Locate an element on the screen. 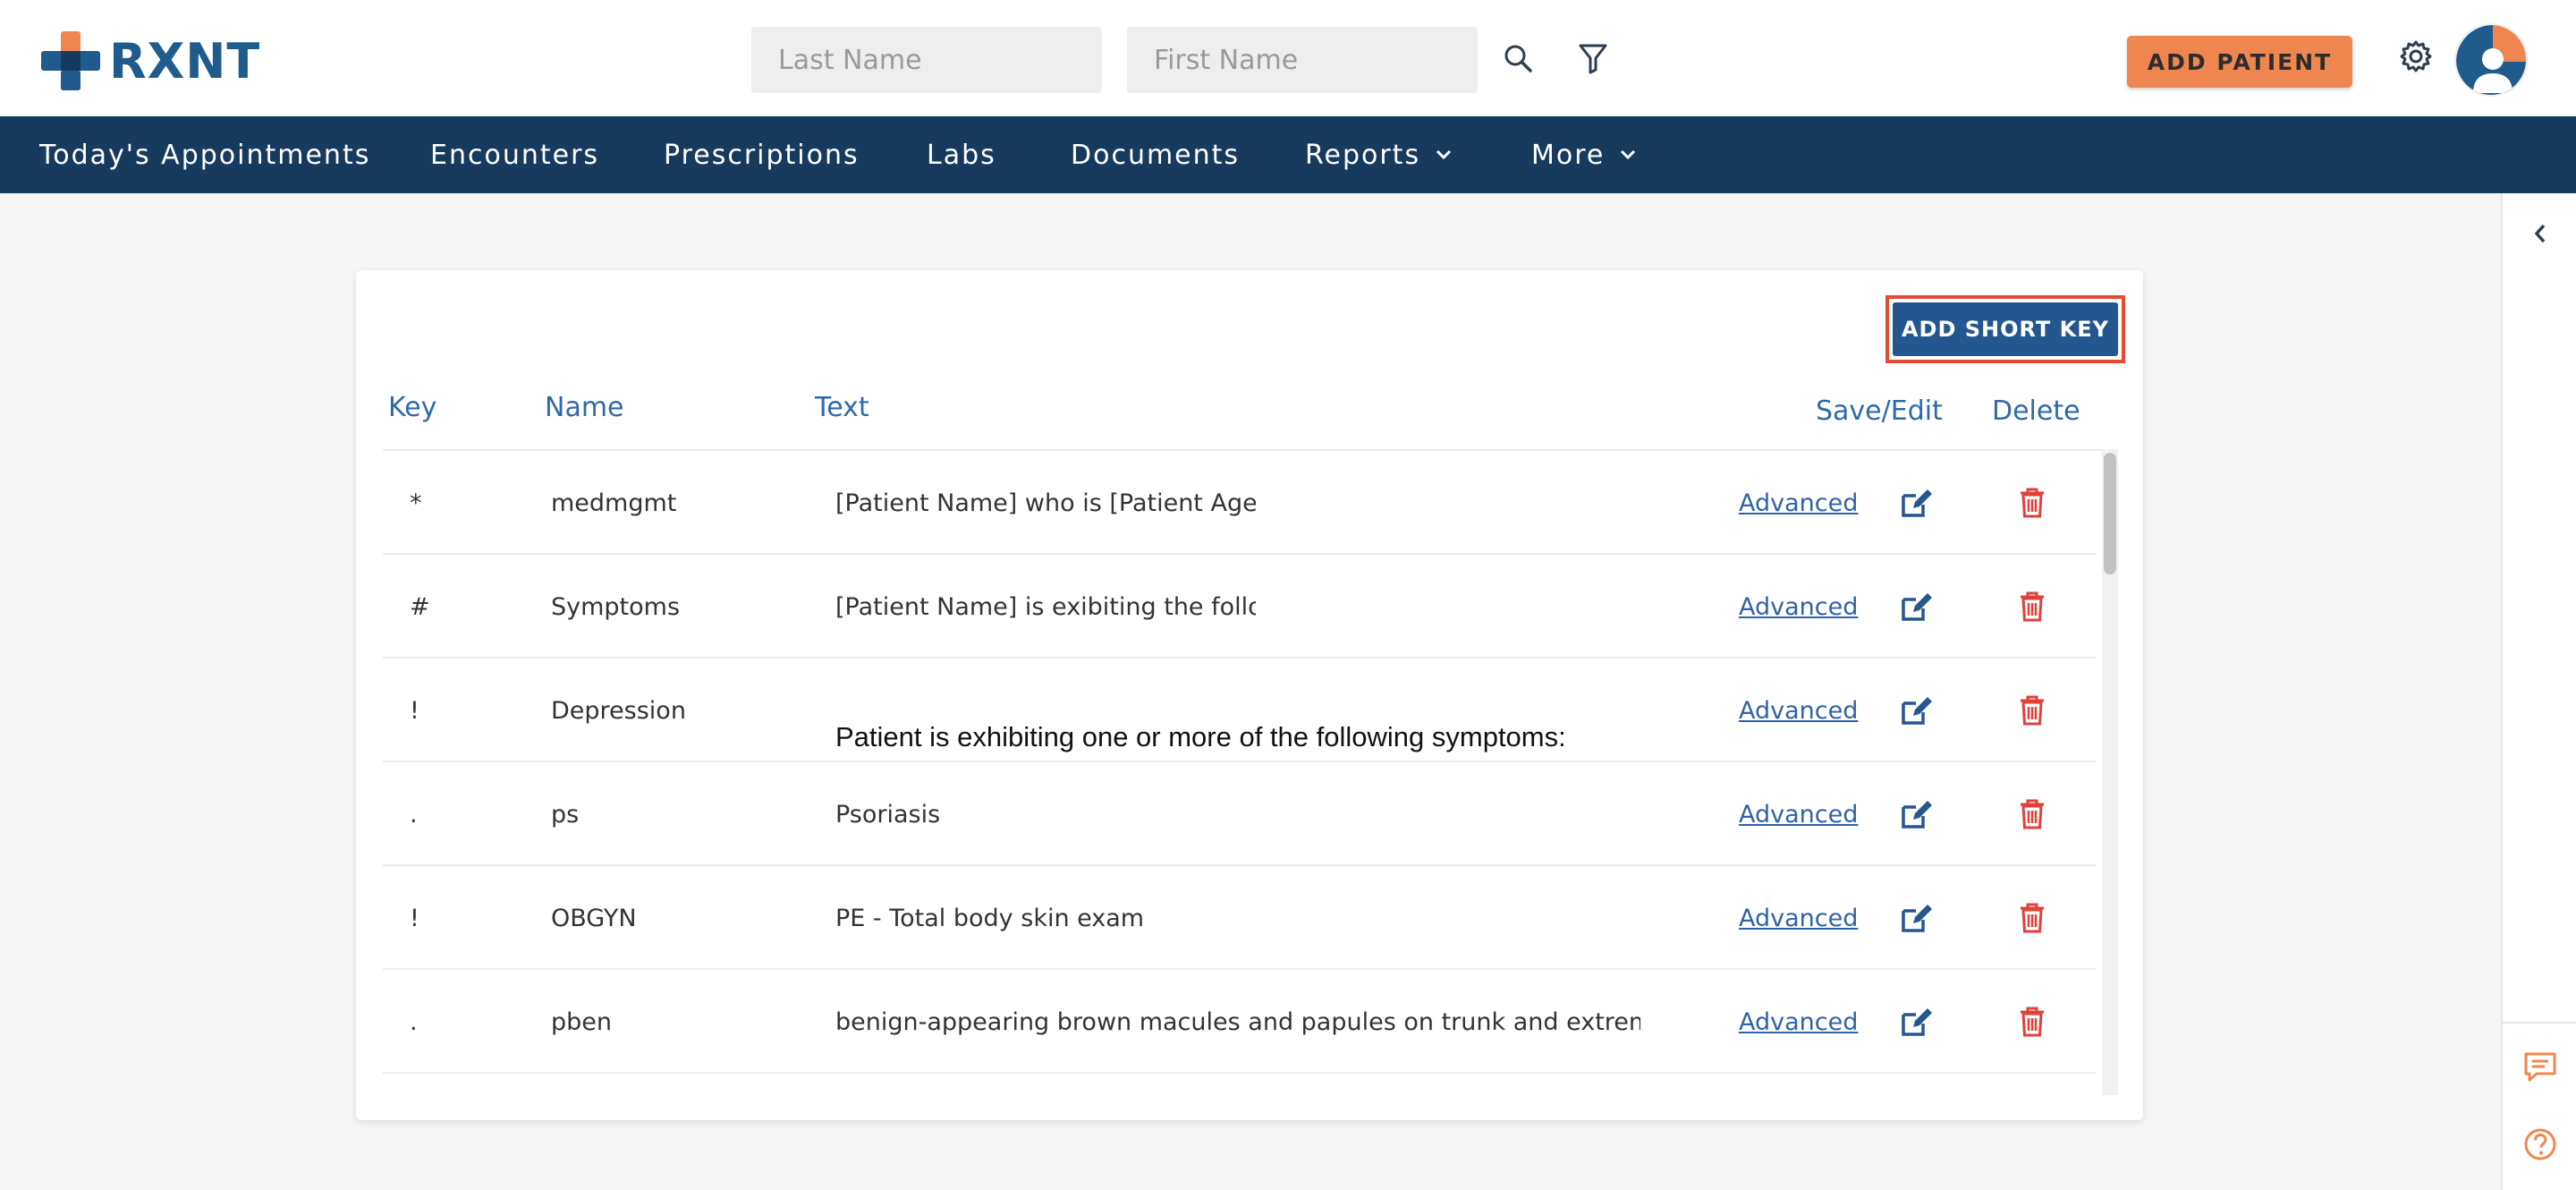 The width and height of the screenshot is (2576, 1190). row-key: * is located at coordinates (416, 503).